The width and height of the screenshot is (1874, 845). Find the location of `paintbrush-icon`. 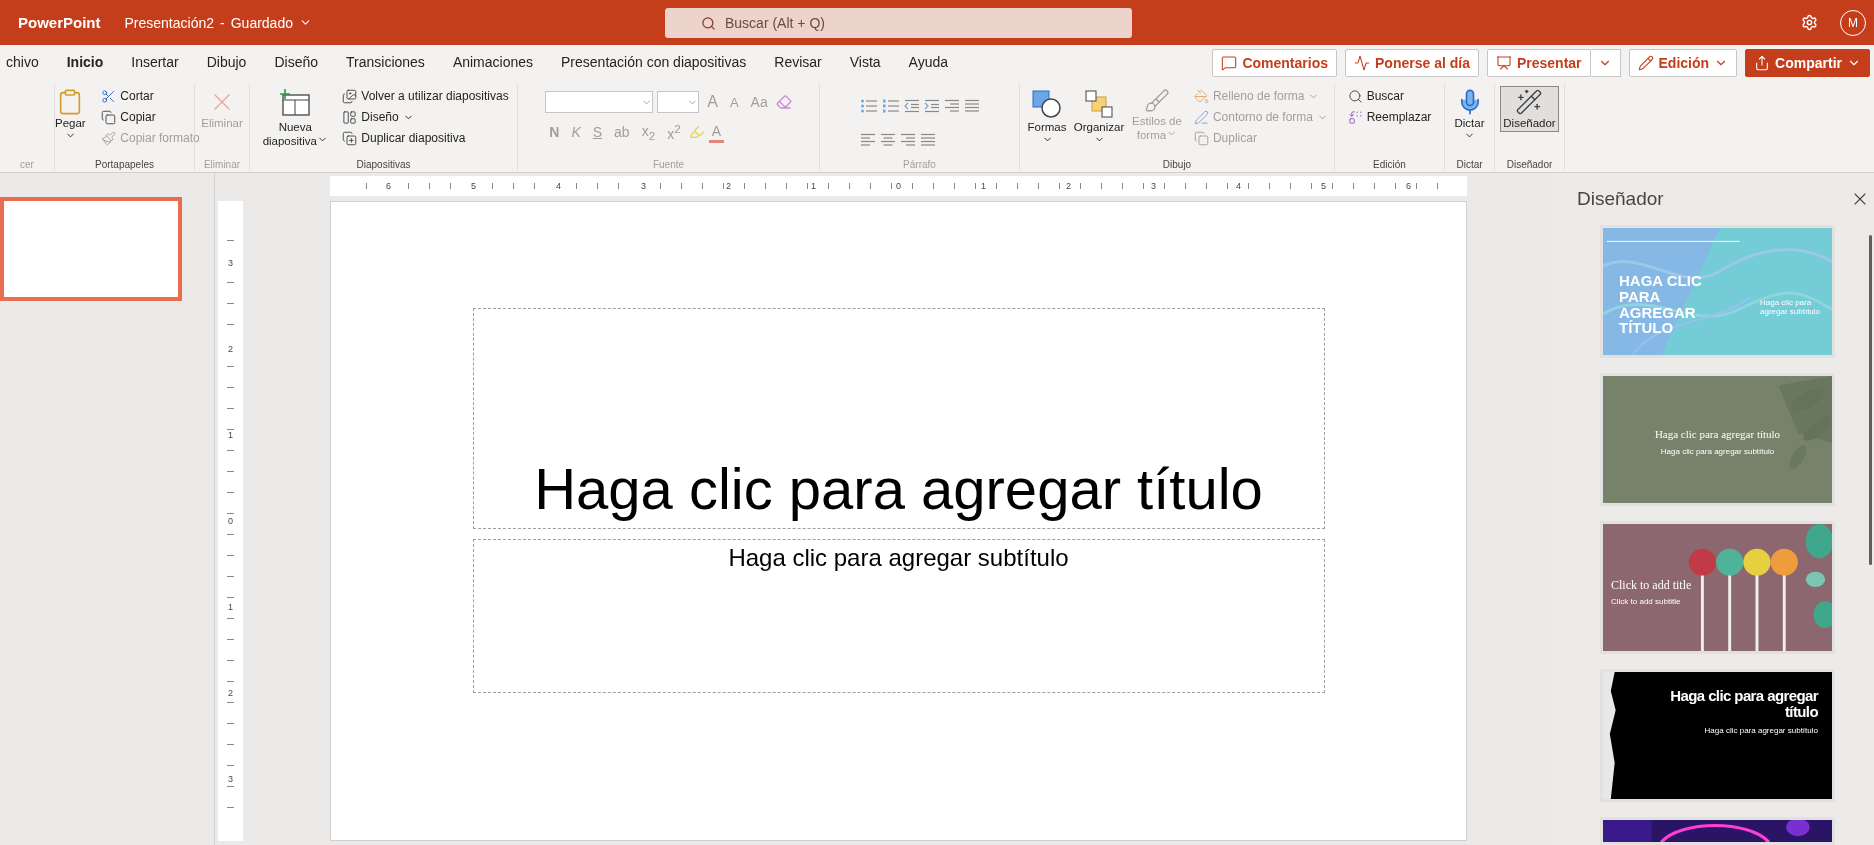

paintbrush-icon is located at coordinates (109, 138).